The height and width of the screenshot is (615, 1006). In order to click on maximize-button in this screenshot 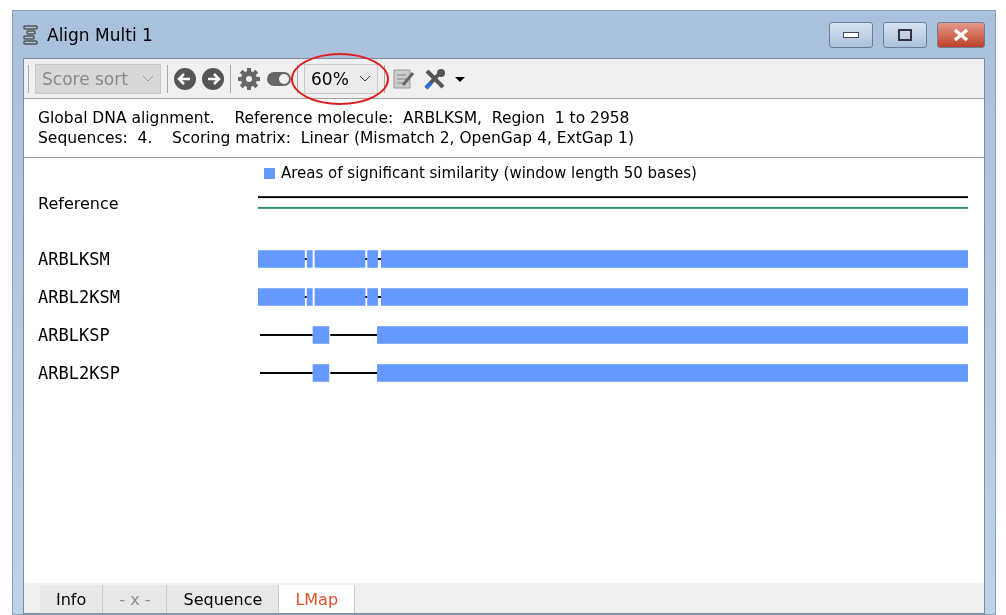, I will do `click(905, 34)`.